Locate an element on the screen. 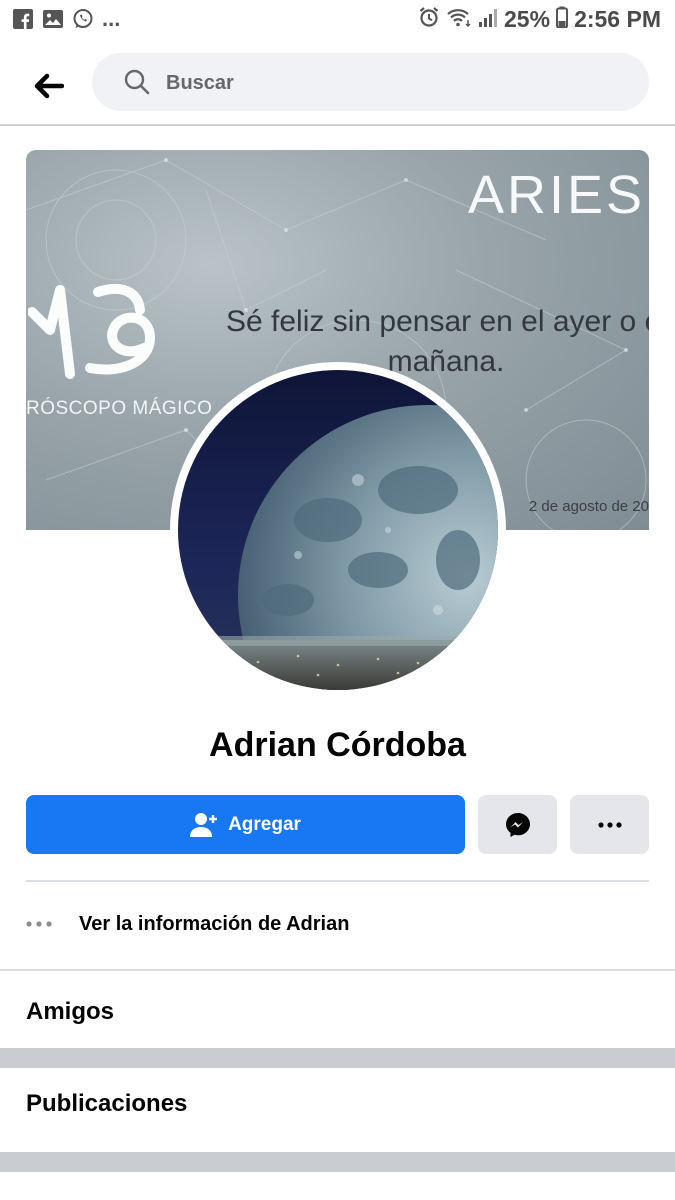 This screenshot has width=675, height=1200. facebook-icon is located at coordinates (23, 19).